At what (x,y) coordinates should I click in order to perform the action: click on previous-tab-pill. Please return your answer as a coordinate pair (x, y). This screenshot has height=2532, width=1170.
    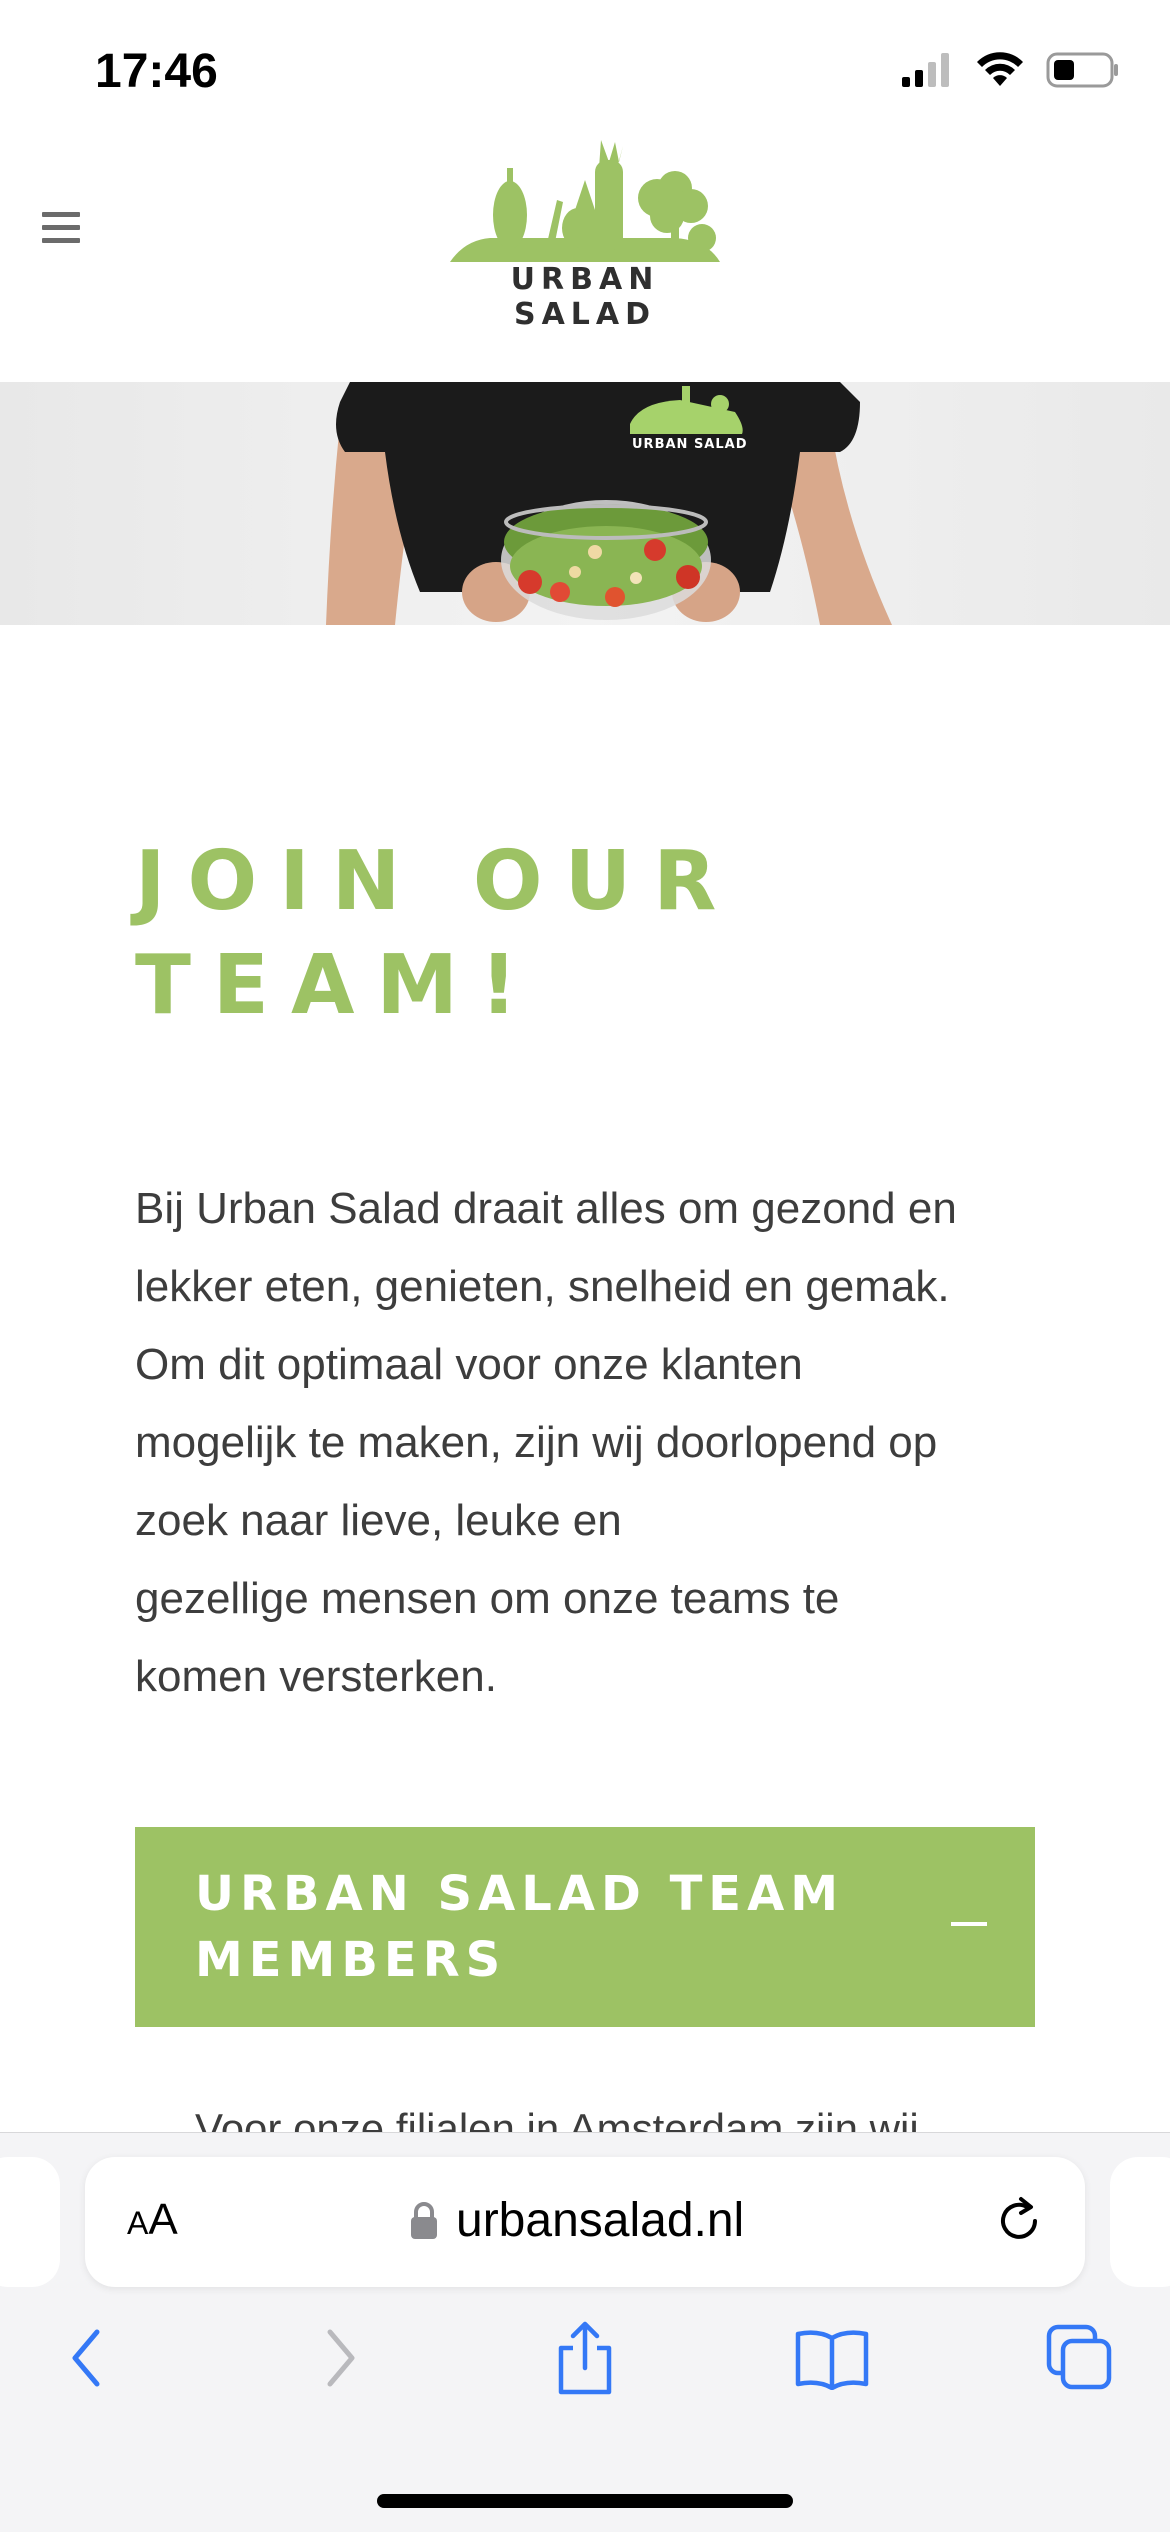
    Looking at the image, I should click on (30, 2222).